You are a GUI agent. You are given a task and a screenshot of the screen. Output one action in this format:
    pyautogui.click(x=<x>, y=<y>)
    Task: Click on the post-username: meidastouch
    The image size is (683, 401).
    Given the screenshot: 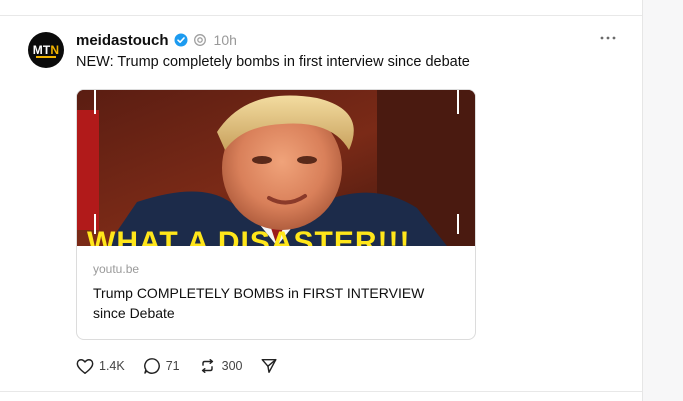 What is the action you would take?
    pyautogui.click(x=122, y=40)
    